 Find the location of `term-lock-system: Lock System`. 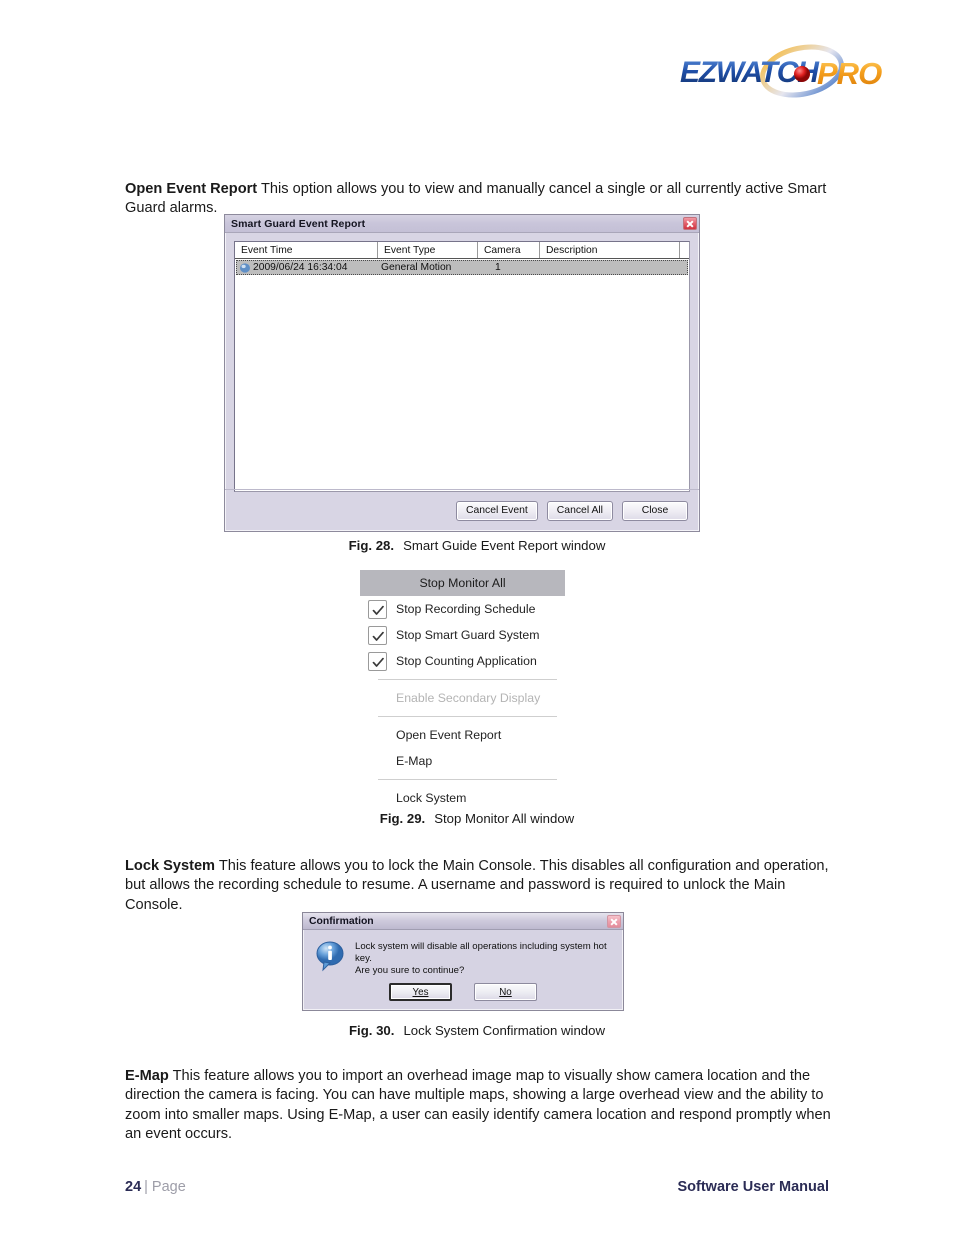

term-lock-system: Lock System is located at coordinates (170, 865).